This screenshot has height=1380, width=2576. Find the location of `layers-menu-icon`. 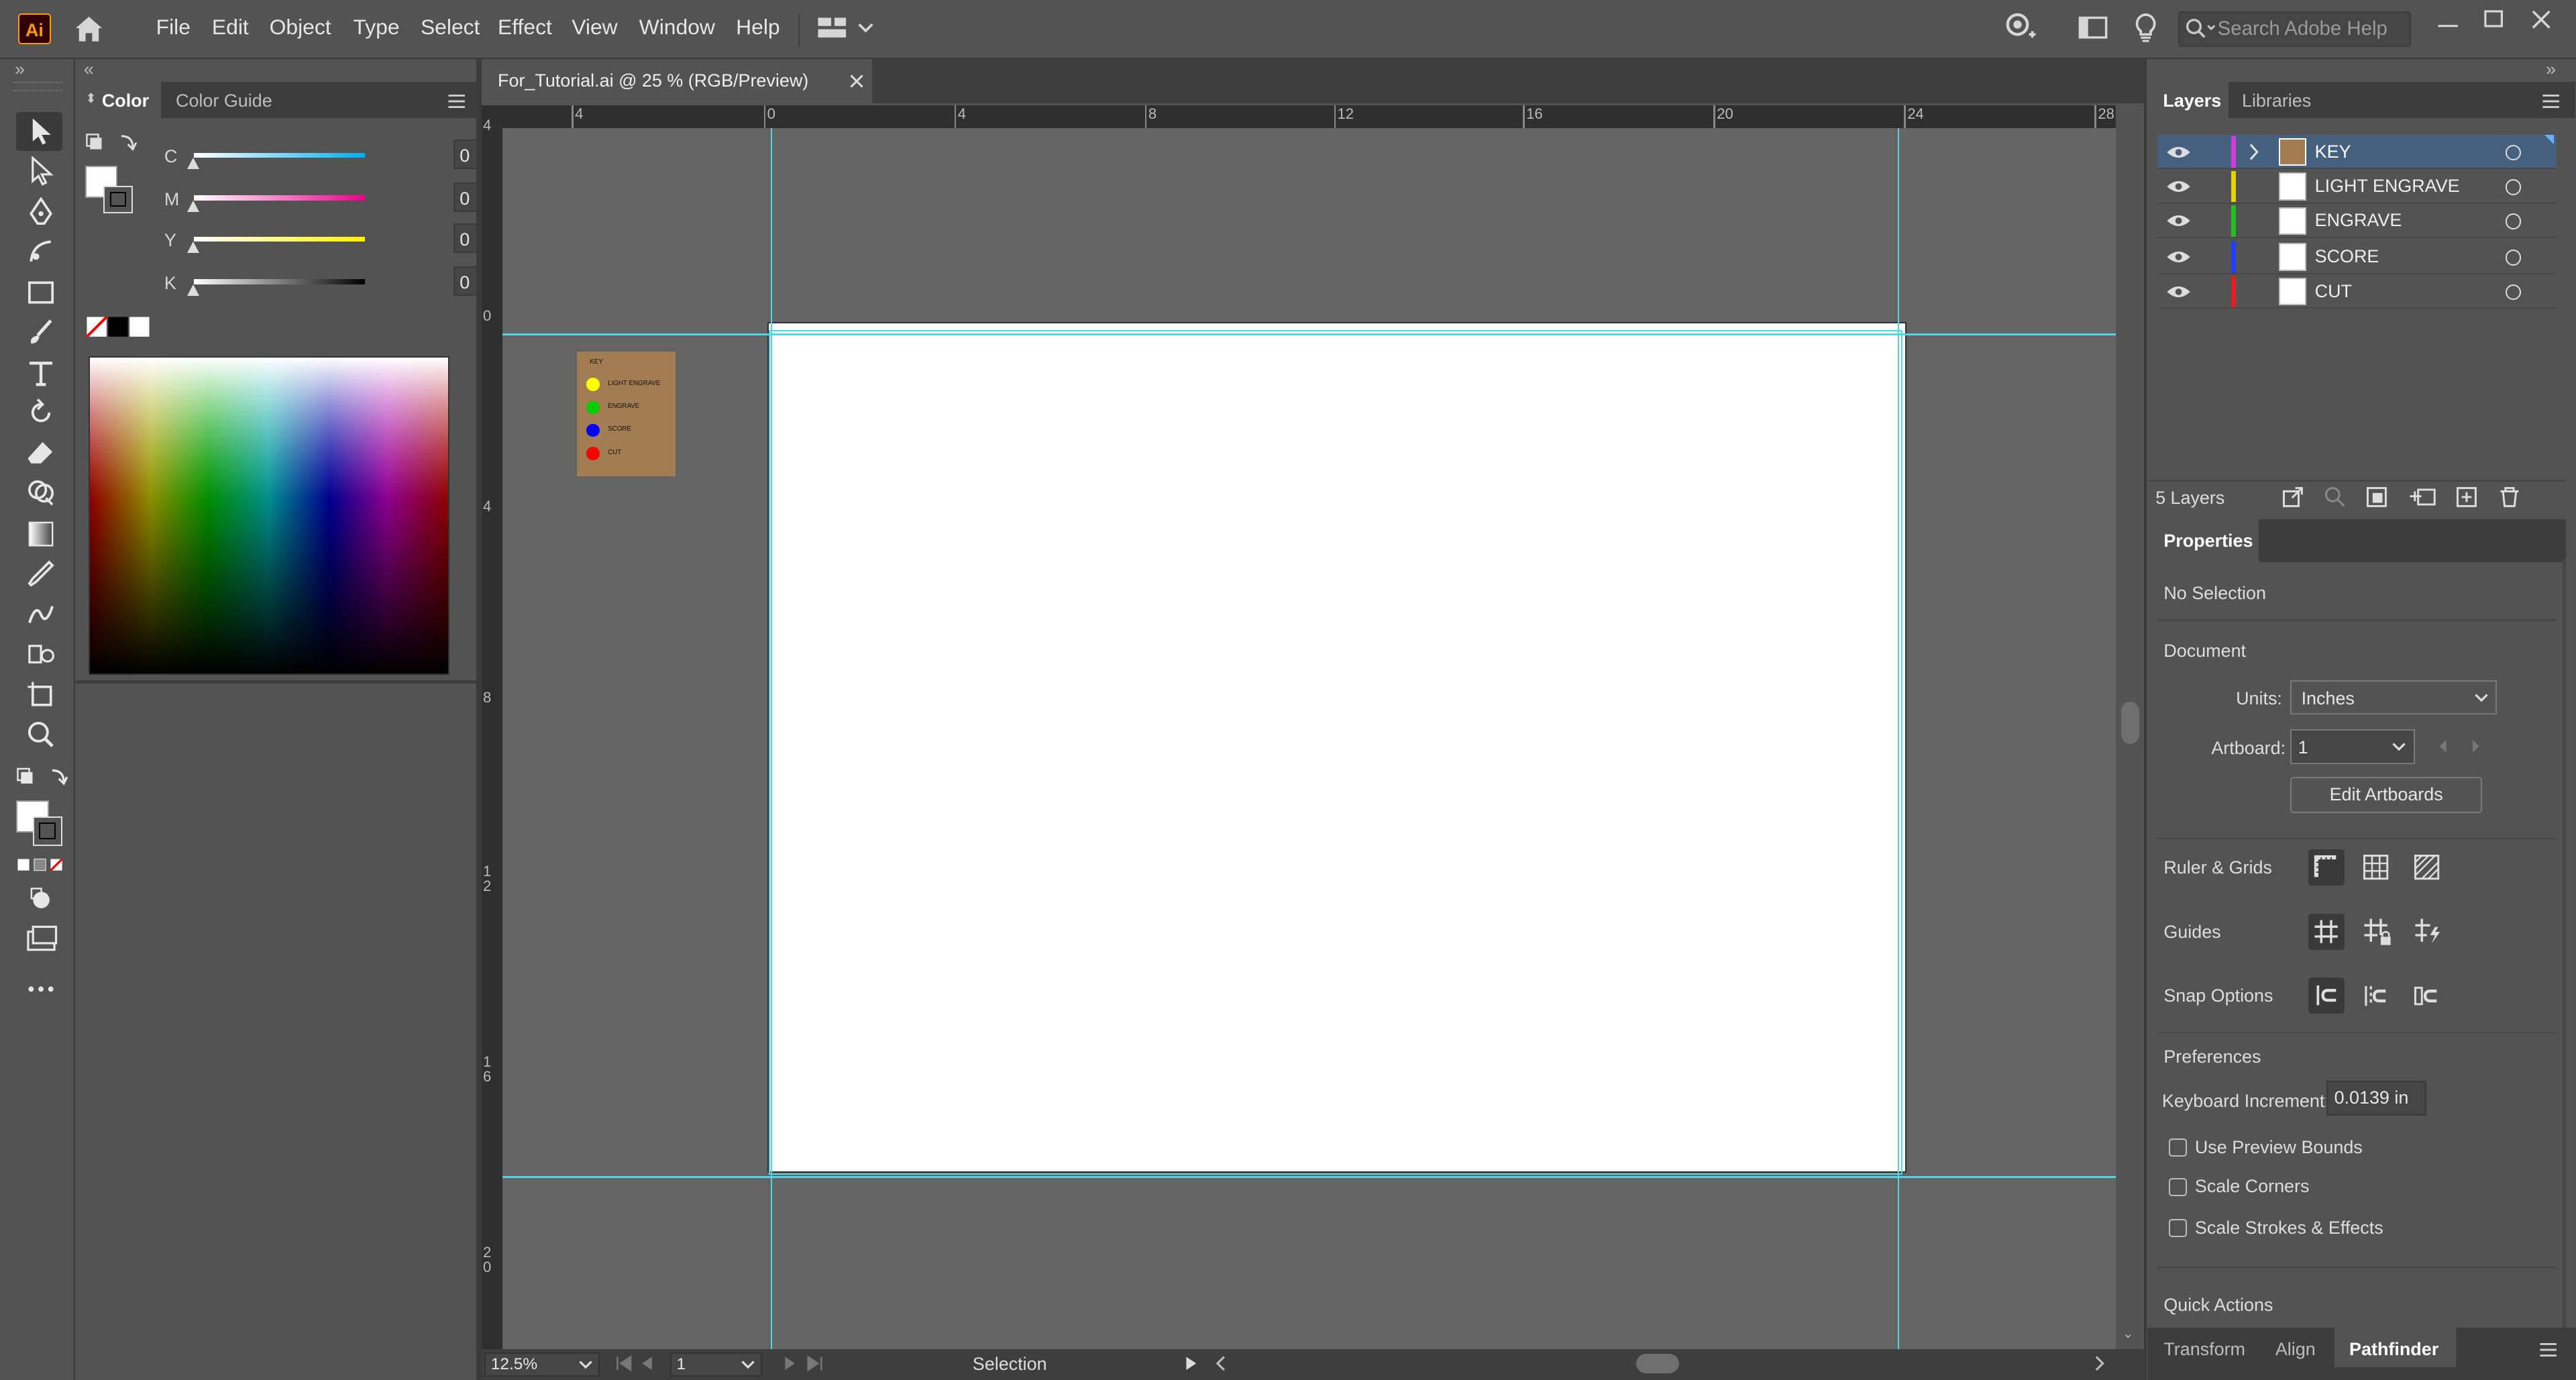

layers-menu-icon is located at coordinates (2551, 101).